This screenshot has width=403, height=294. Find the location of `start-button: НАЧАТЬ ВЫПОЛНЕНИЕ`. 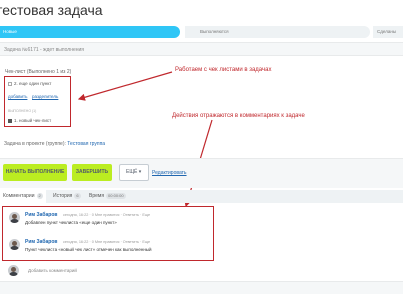

start-button: НАЧАТЬ ВЫПОЛНЕНИЕ is located at coordinates (35, 172).